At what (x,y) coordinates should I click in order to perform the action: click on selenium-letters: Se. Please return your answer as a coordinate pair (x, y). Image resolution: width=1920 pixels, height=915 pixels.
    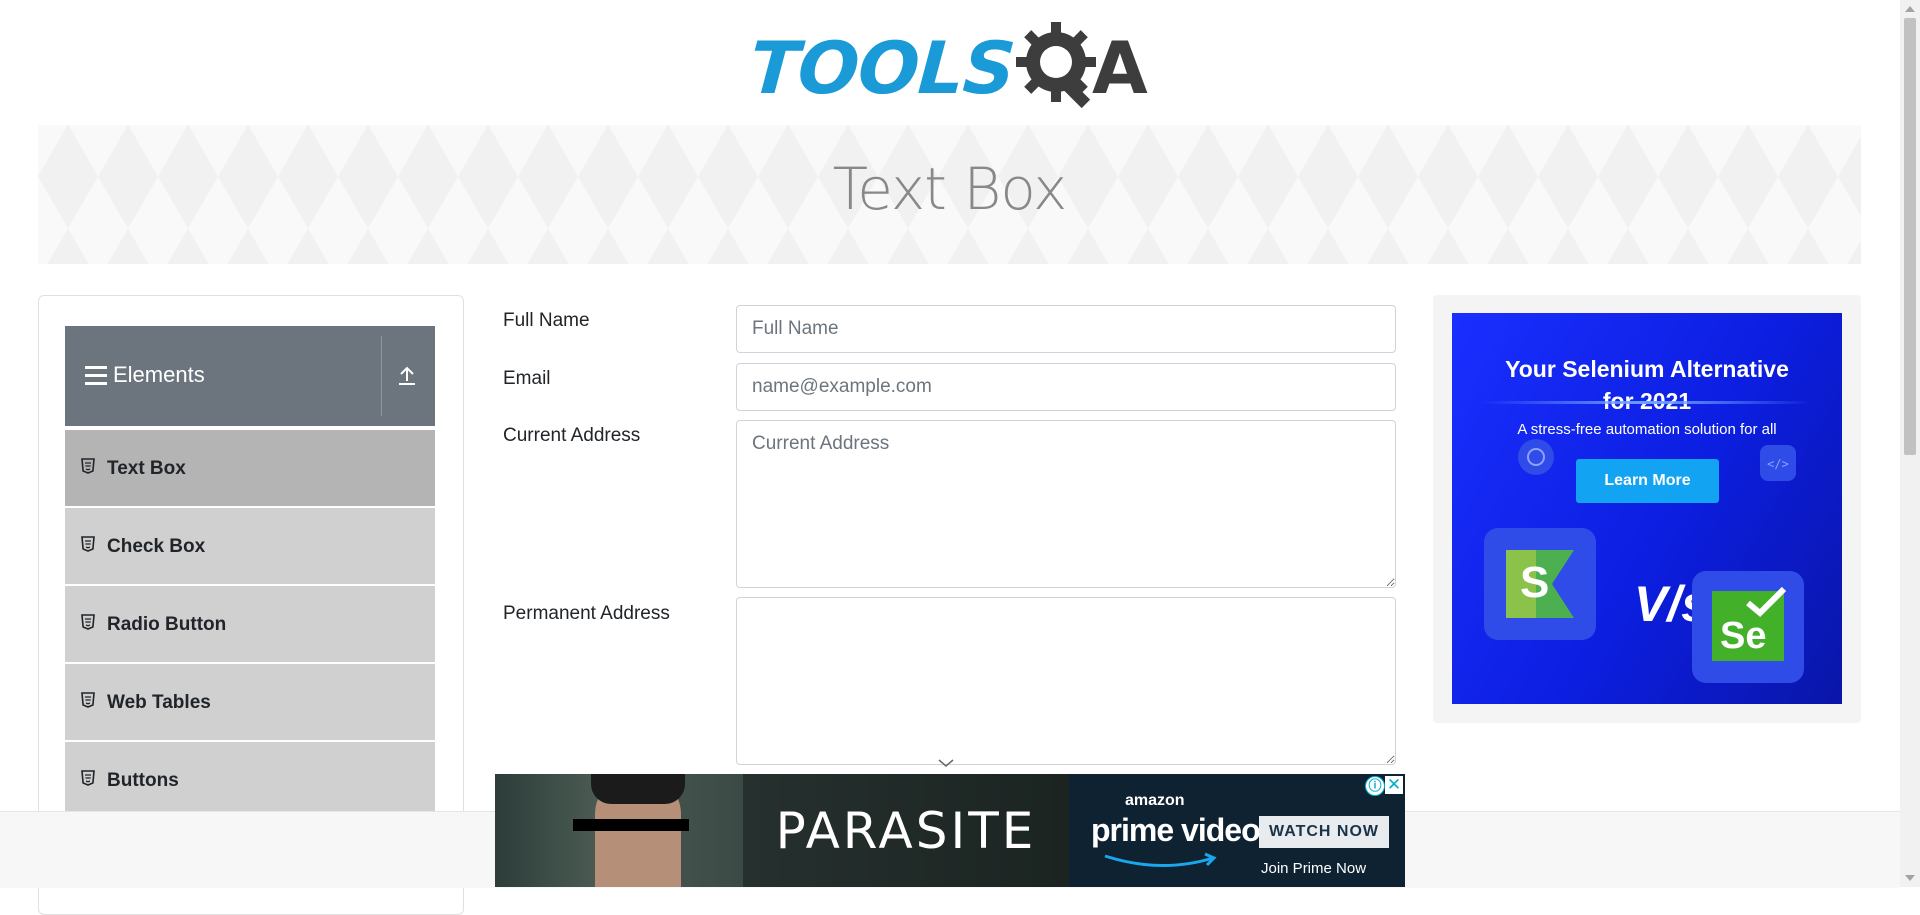
    Looking at the image, I should click on (1743, 636).